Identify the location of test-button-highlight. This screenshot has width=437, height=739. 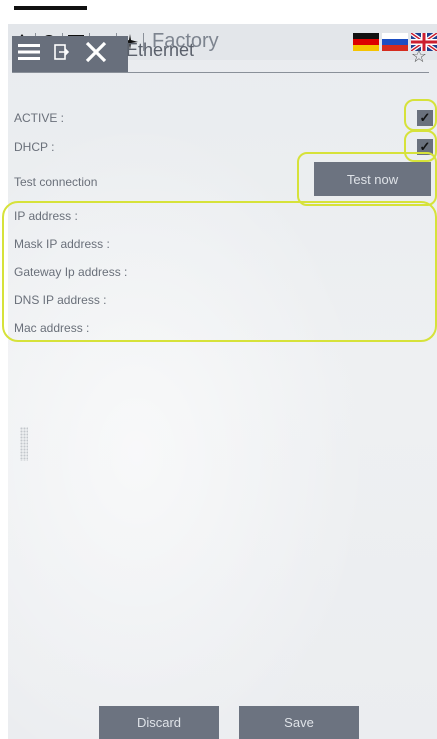
(367, 179).